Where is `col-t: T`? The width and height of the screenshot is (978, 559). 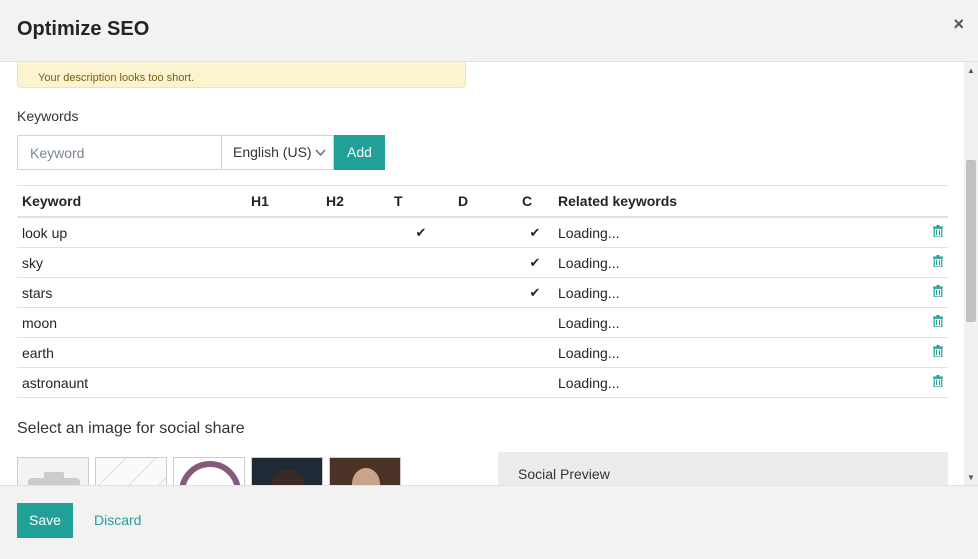
col-t: T is located at coordinates (421, 201).